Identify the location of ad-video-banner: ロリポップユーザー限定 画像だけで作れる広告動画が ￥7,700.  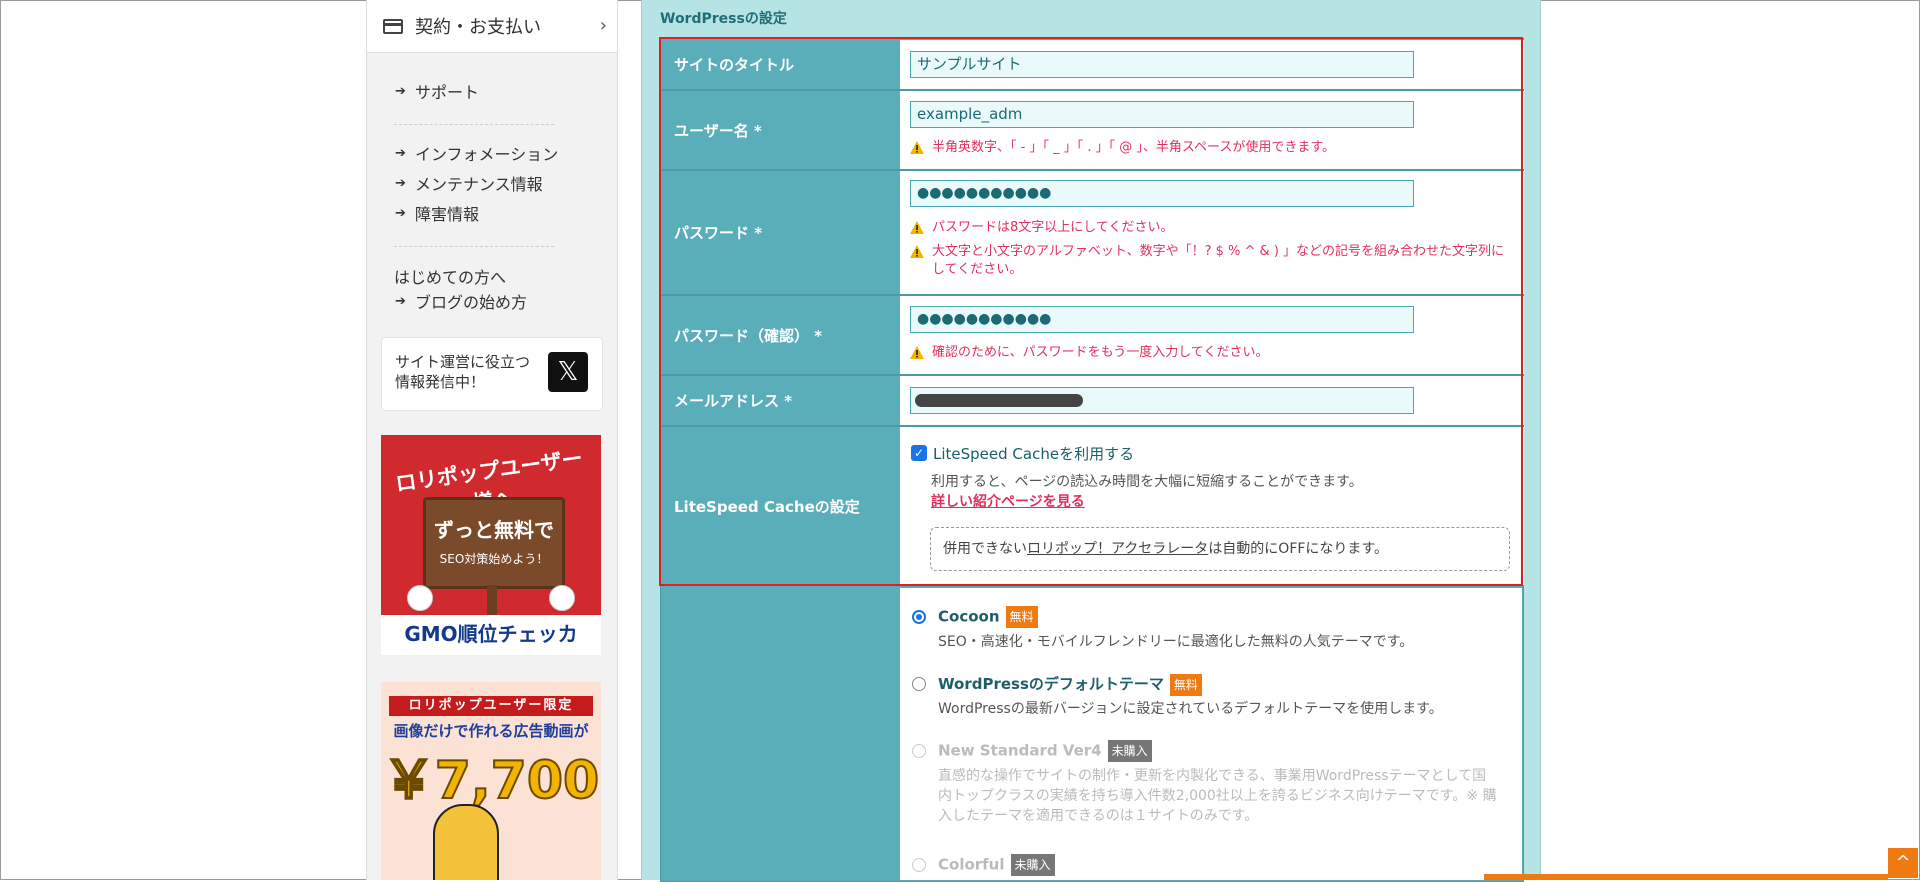
(491, 781).